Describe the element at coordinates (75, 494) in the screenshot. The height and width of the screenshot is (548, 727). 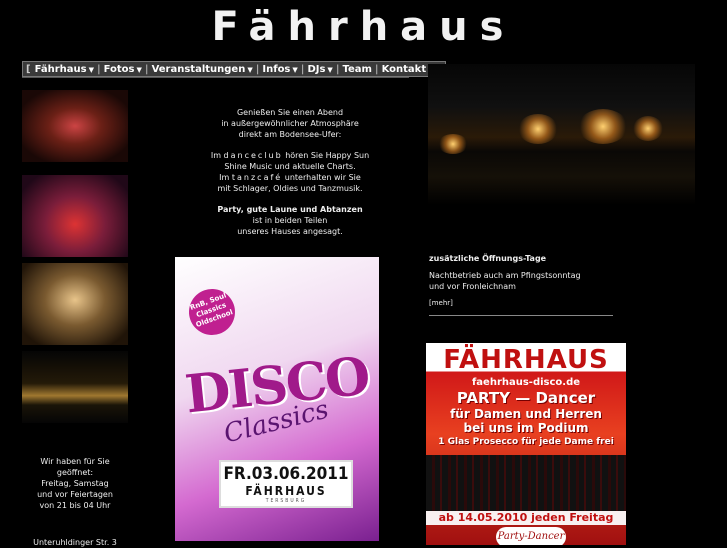
I see `opening-hours-line: und vor Feiertagen` at that location.